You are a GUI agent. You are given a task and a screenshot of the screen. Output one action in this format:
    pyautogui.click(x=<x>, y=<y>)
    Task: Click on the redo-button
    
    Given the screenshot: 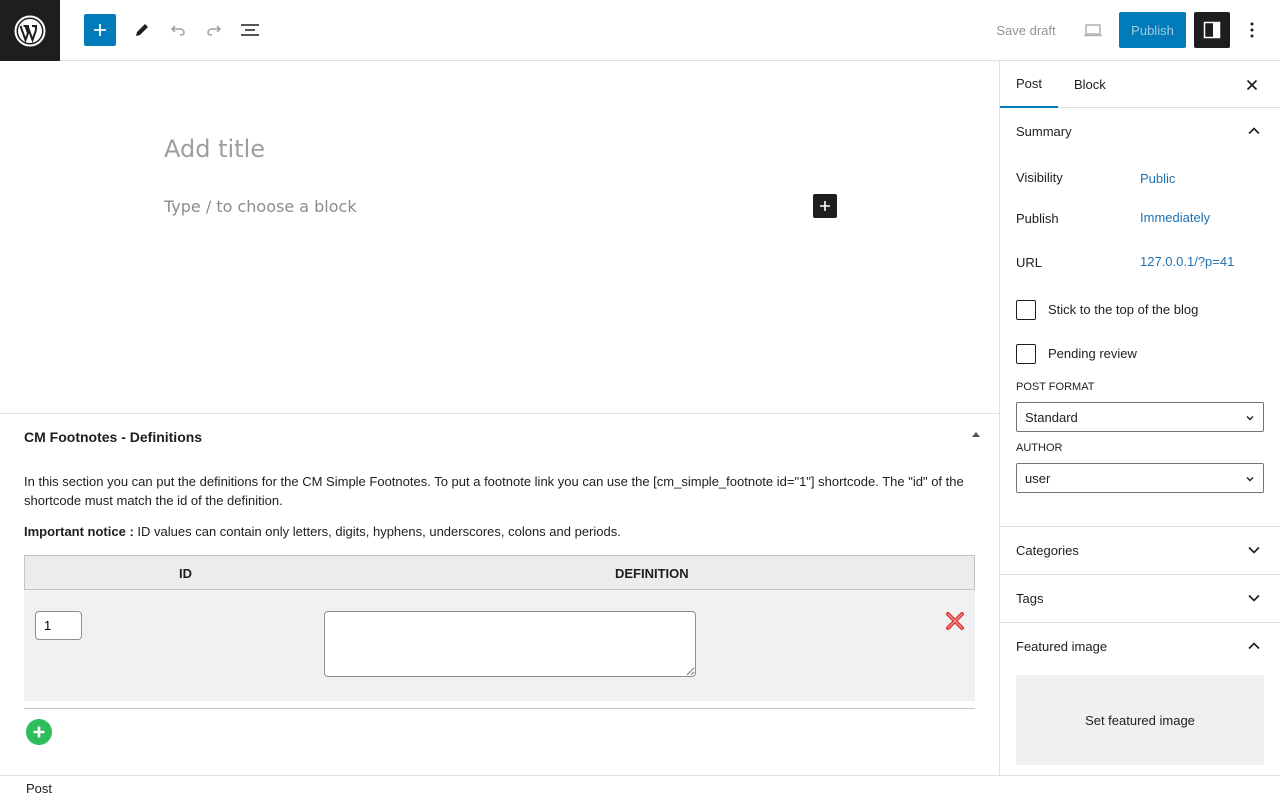 What is the action you would take?
    pyautogui.click(x=214, y=30)
    